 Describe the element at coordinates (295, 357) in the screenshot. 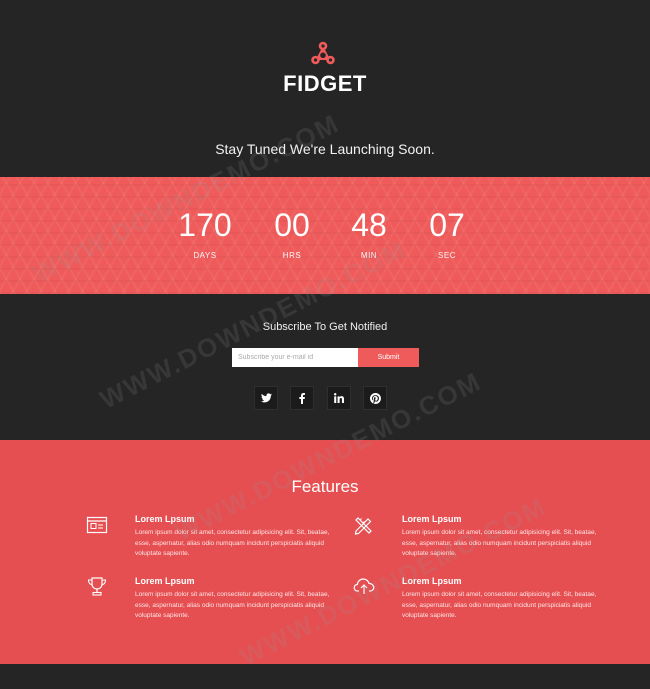

I see `email-field` at that location.